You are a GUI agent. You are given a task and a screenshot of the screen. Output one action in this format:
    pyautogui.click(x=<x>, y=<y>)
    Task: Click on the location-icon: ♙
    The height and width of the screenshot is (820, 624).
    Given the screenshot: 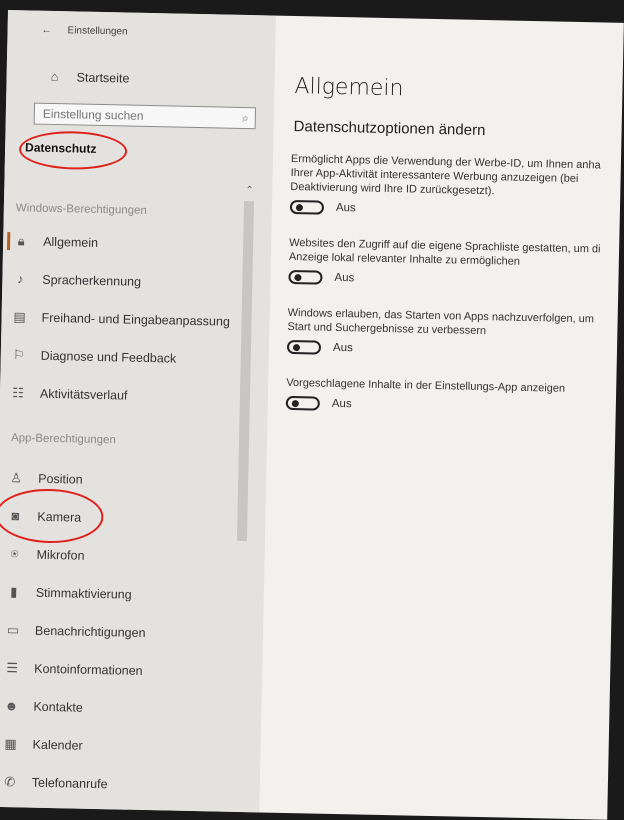 What is the action you would take?
    pyautogui.click(x=16, y=478)
    